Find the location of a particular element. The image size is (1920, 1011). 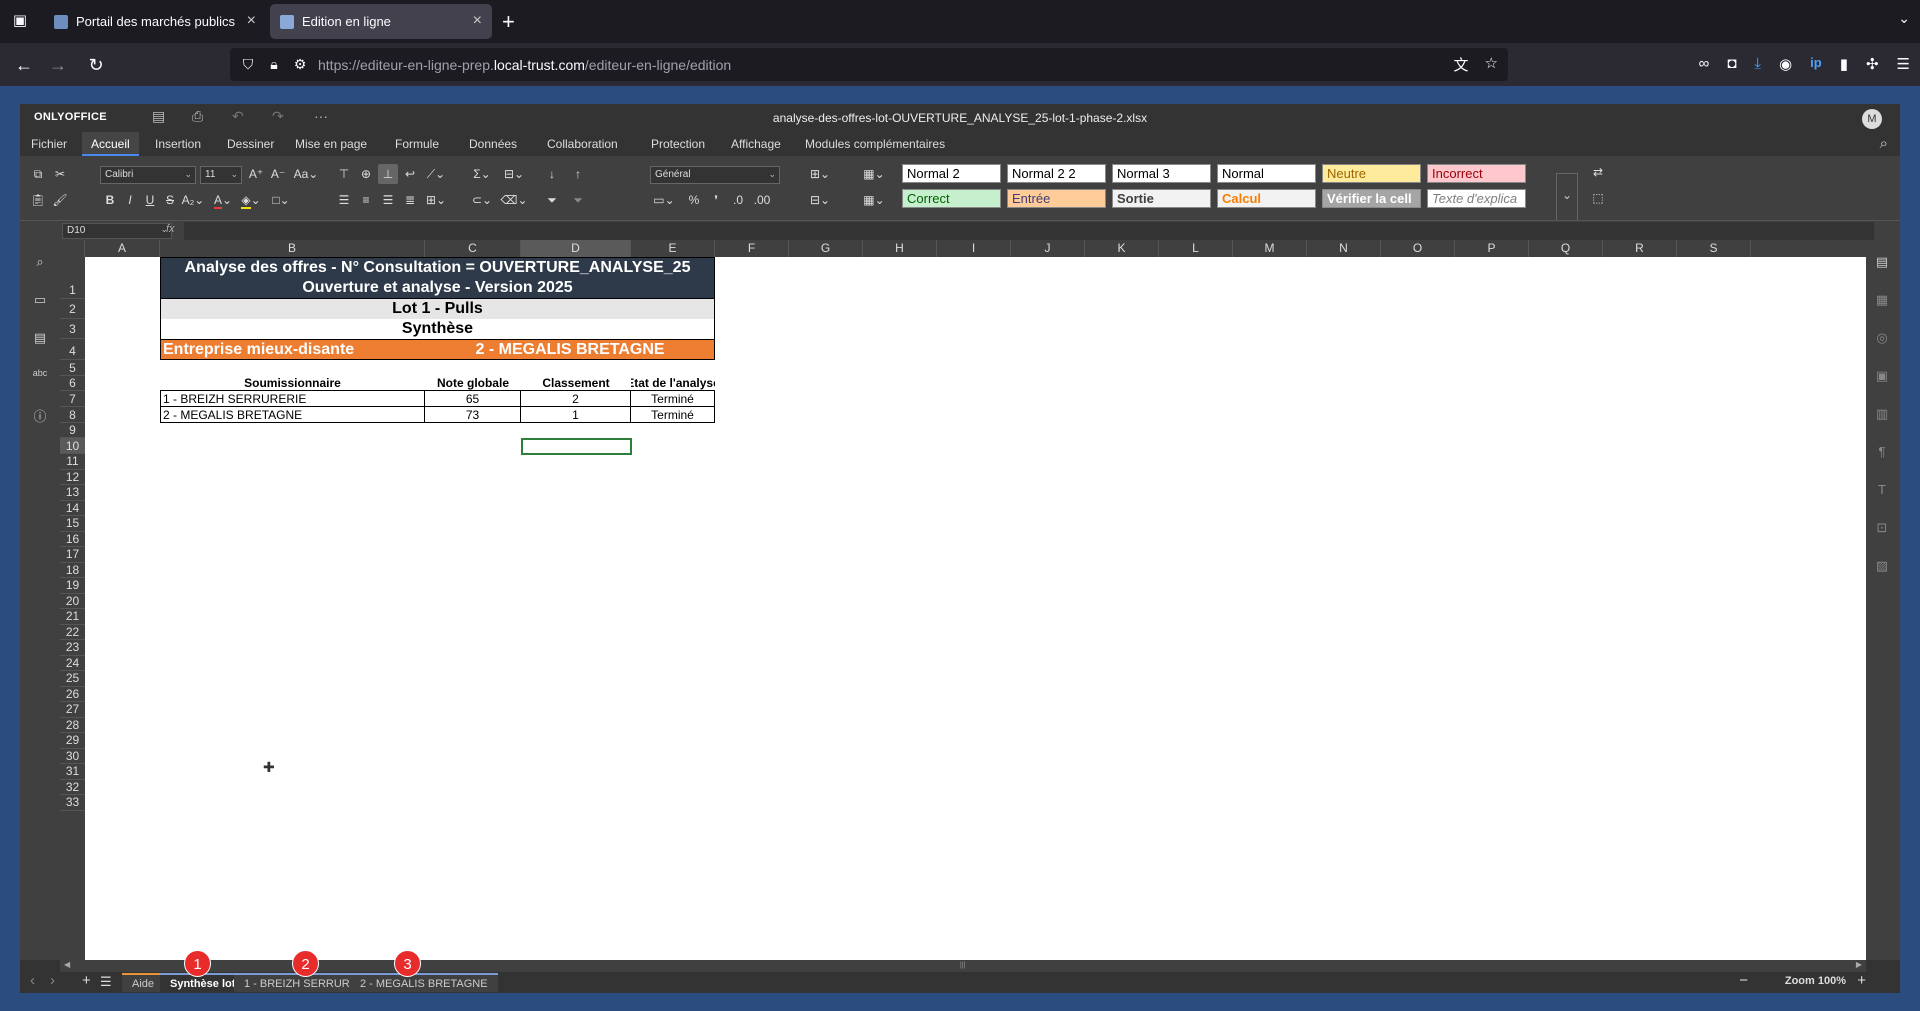

number-format-select: Général ⌄ is located at coordinates (715, 175).